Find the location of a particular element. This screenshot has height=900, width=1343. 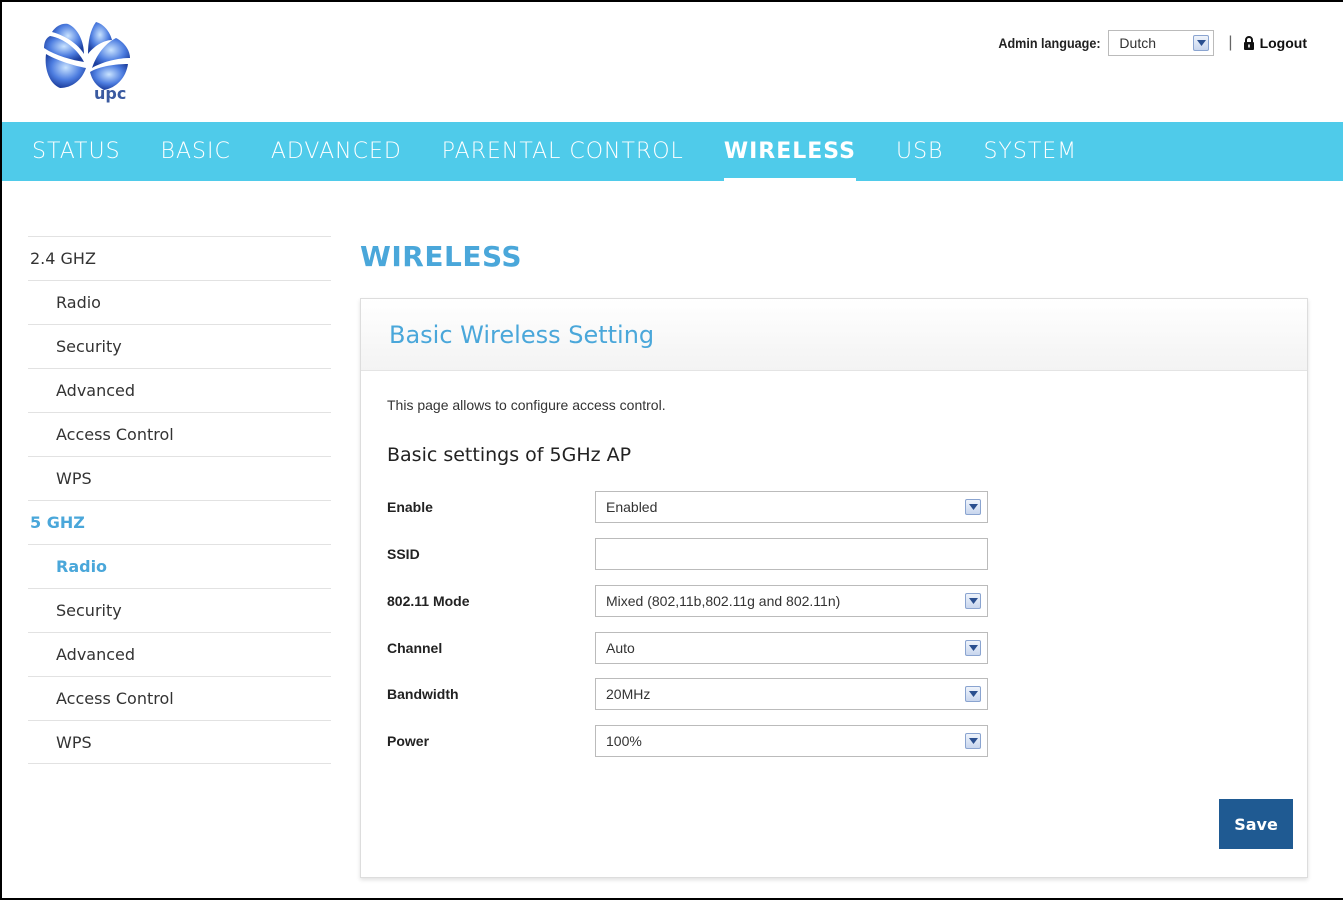

sidebar-item-5-radio: Radio is located at coordinates (179, 566).